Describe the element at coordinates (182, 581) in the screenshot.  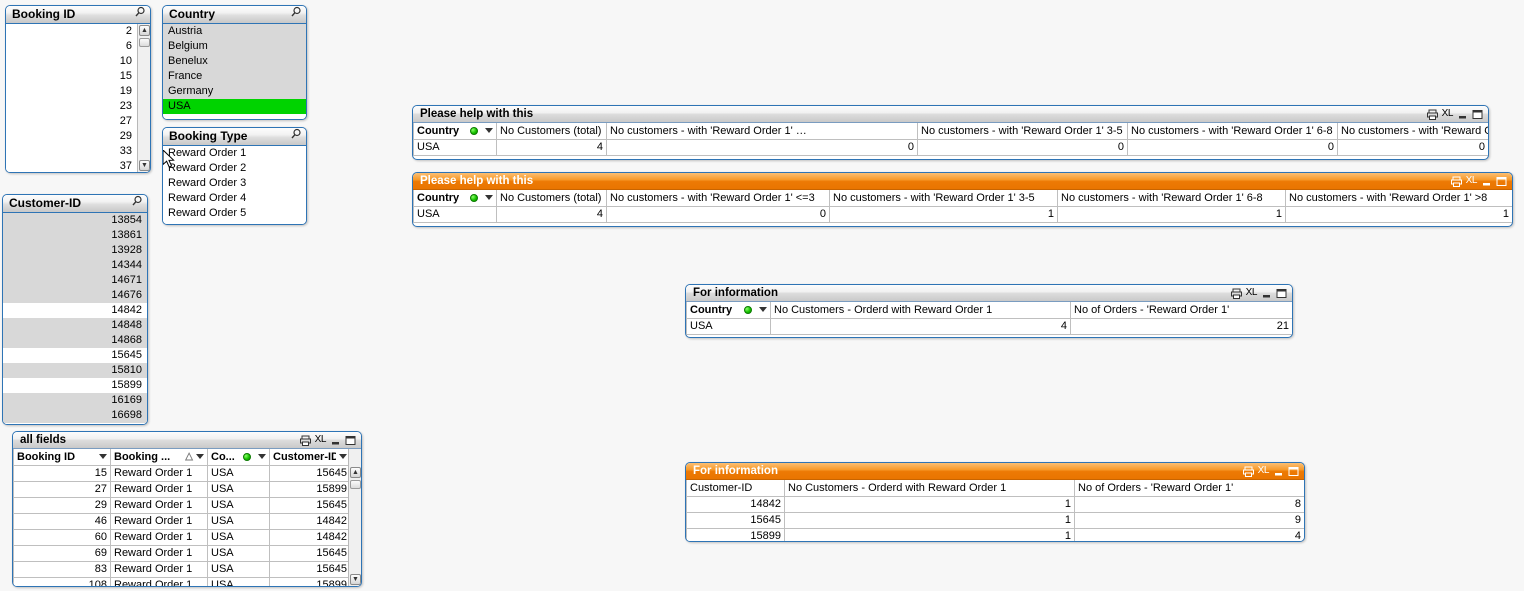
I see `table-row: 108 Reward Order 1 USA 15899` at that location.